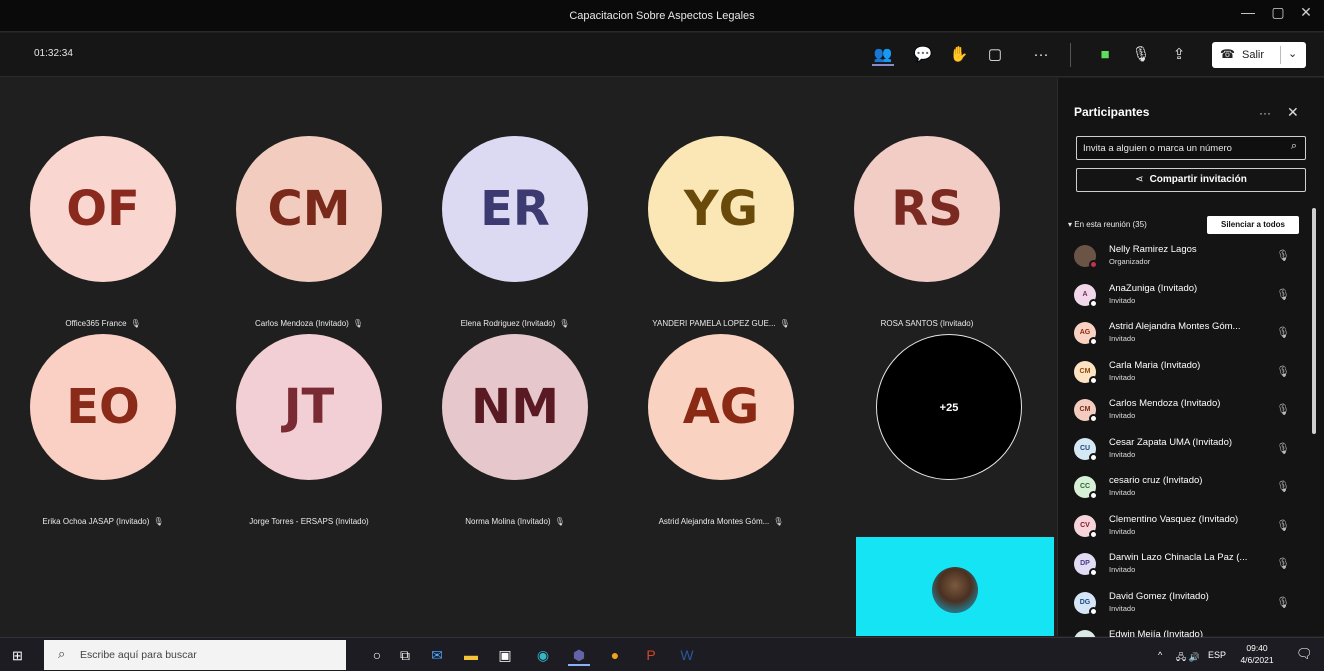 Image resolution: width=1324 pixels, height=671 pixels. I want to click on participant-name: ROSA SANTOS (Invitado), so click(927, 323).